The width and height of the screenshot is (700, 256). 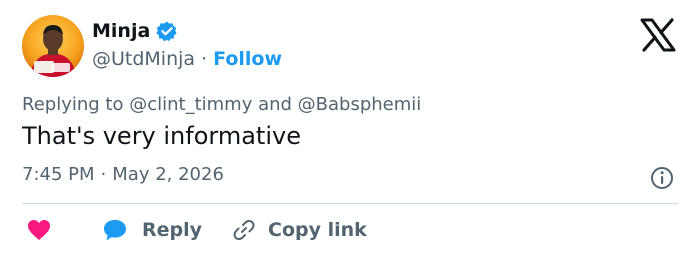 I want to click on name-row: Minja, so click(x=135, y=31).